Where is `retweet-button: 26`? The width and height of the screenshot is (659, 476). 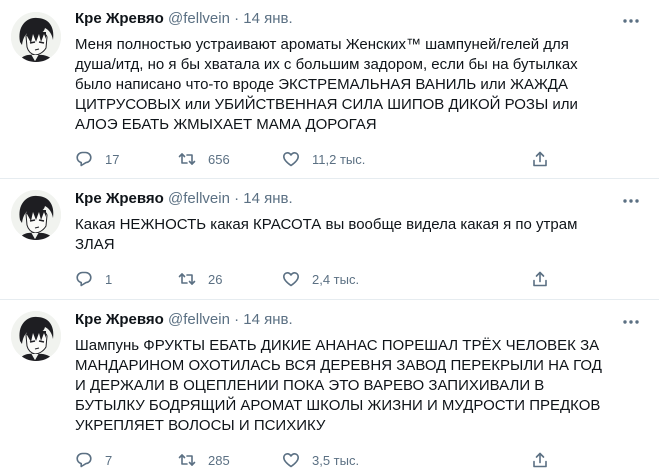 retweet-button: 26 is located at coordinates (200, 279).